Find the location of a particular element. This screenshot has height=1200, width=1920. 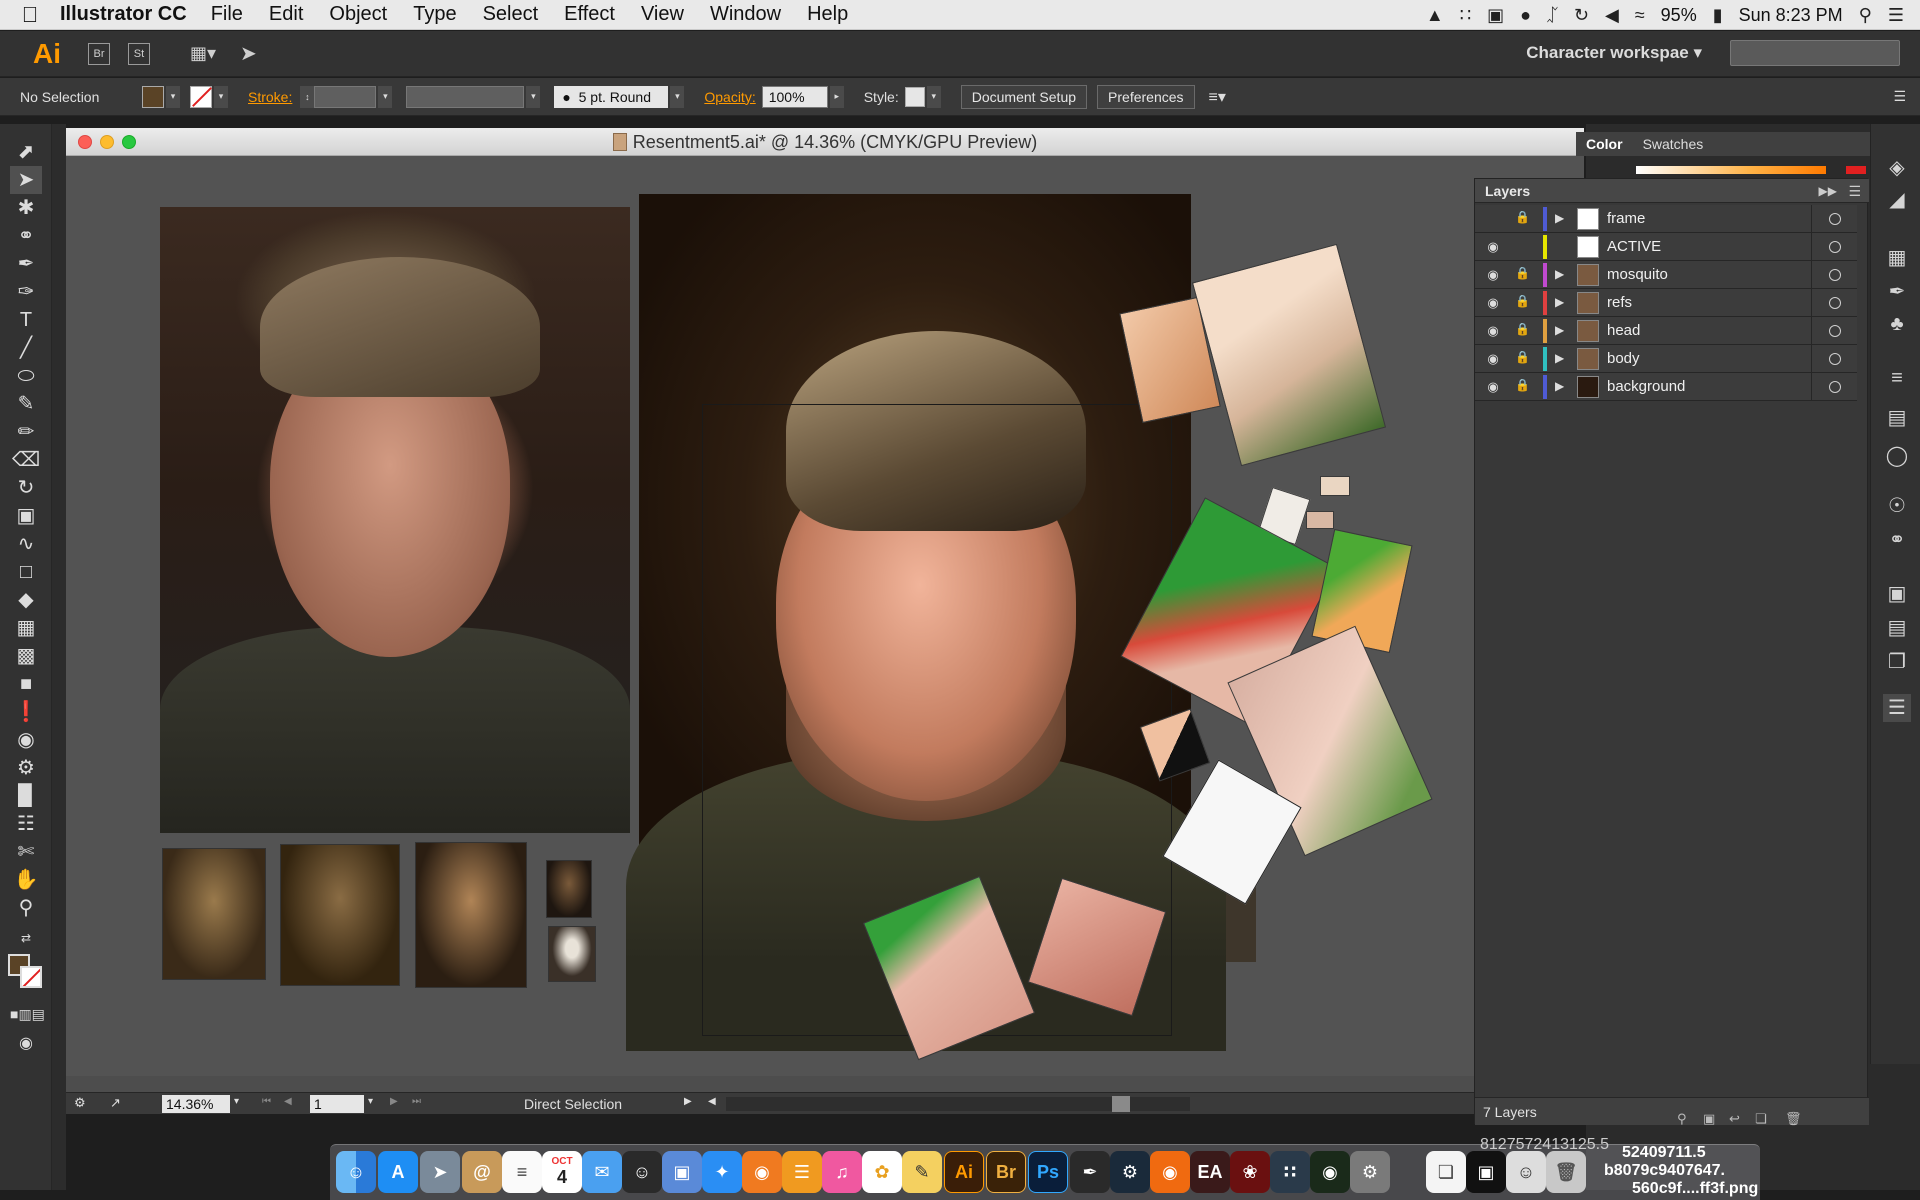

battery-percent: 95% is located at coordinates (1679, 15).